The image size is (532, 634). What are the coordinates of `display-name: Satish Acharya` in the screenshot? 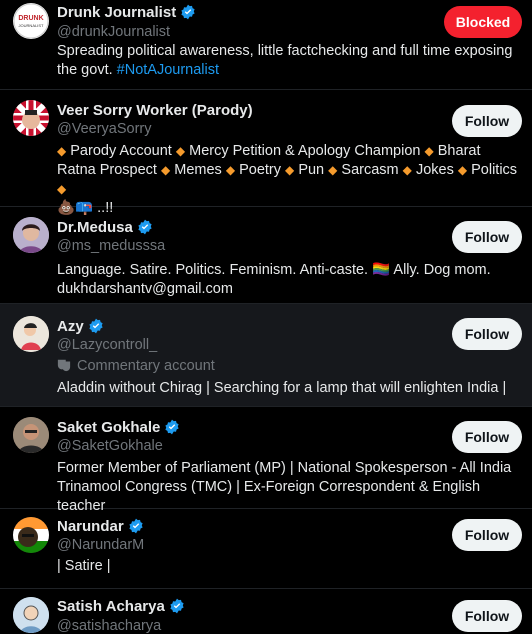 It's located at (121, 606).